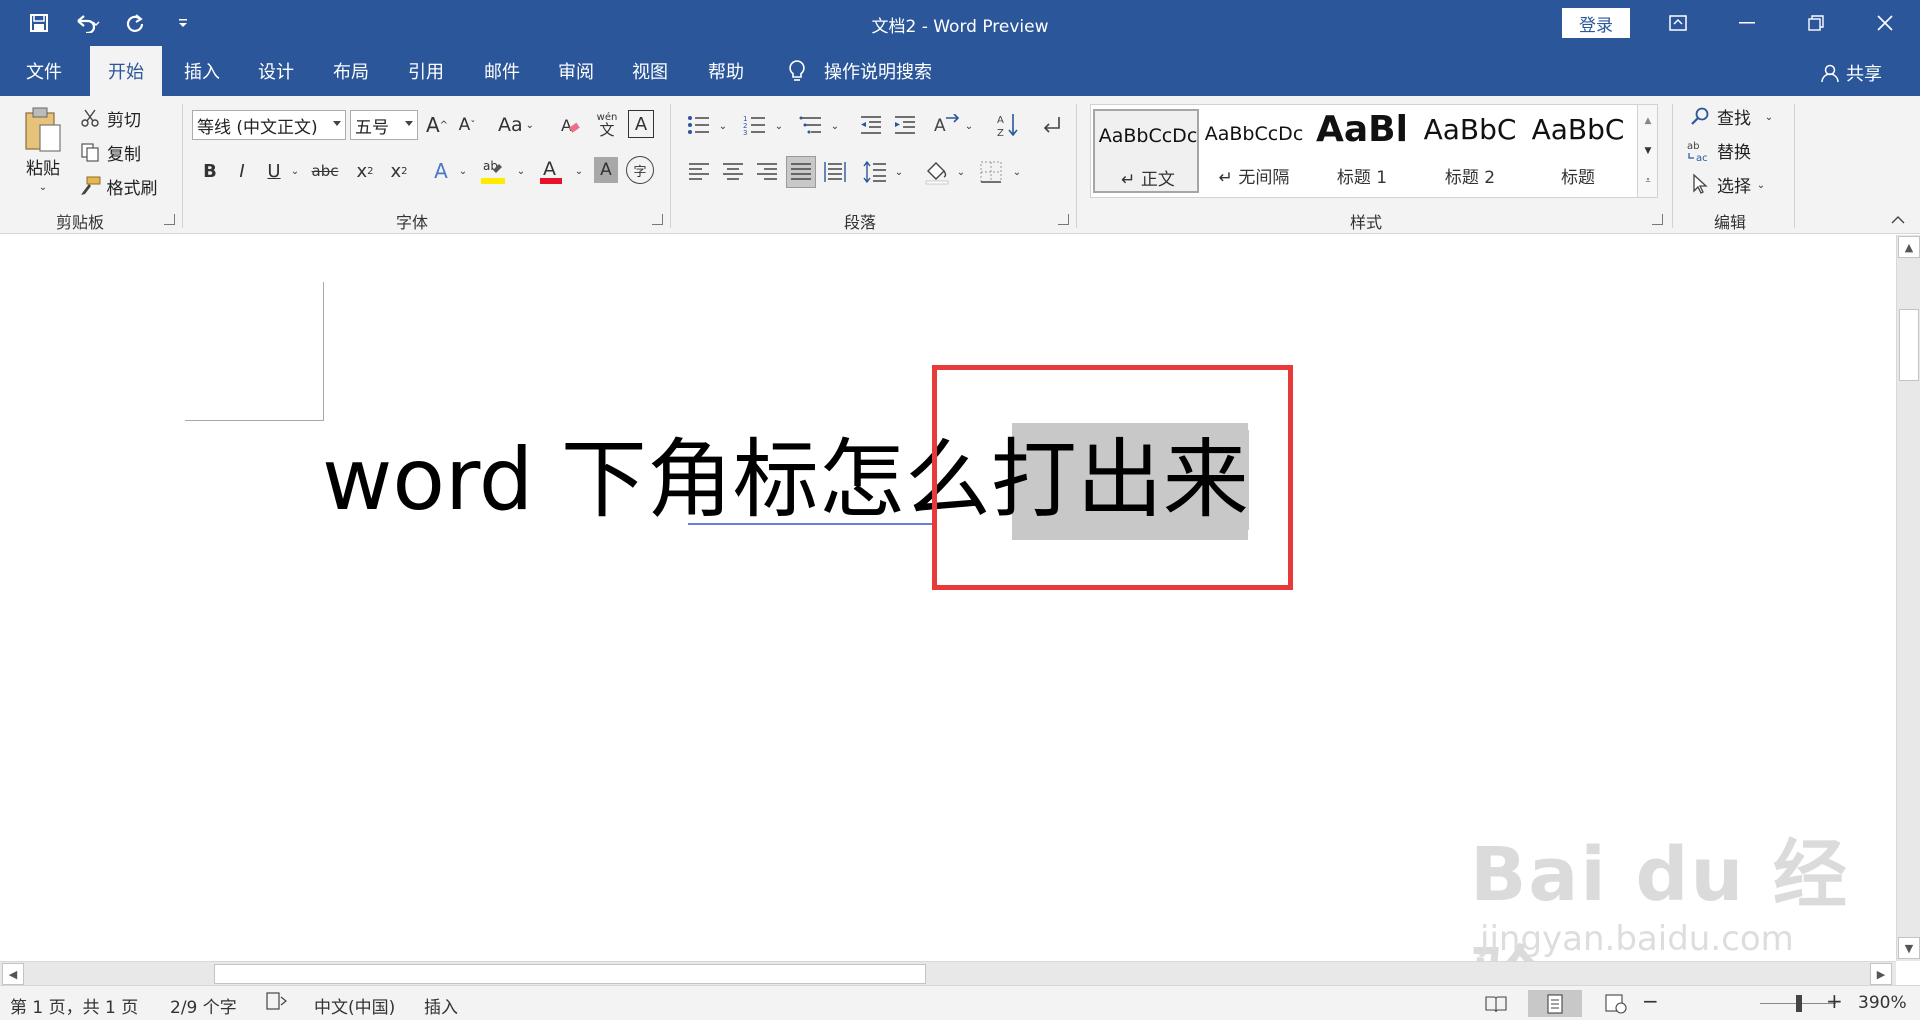  What do you see at coordinates (502, 71) in the screenshot?
I see `tab-mailings: 邮件` at bounding box center [502, 71].